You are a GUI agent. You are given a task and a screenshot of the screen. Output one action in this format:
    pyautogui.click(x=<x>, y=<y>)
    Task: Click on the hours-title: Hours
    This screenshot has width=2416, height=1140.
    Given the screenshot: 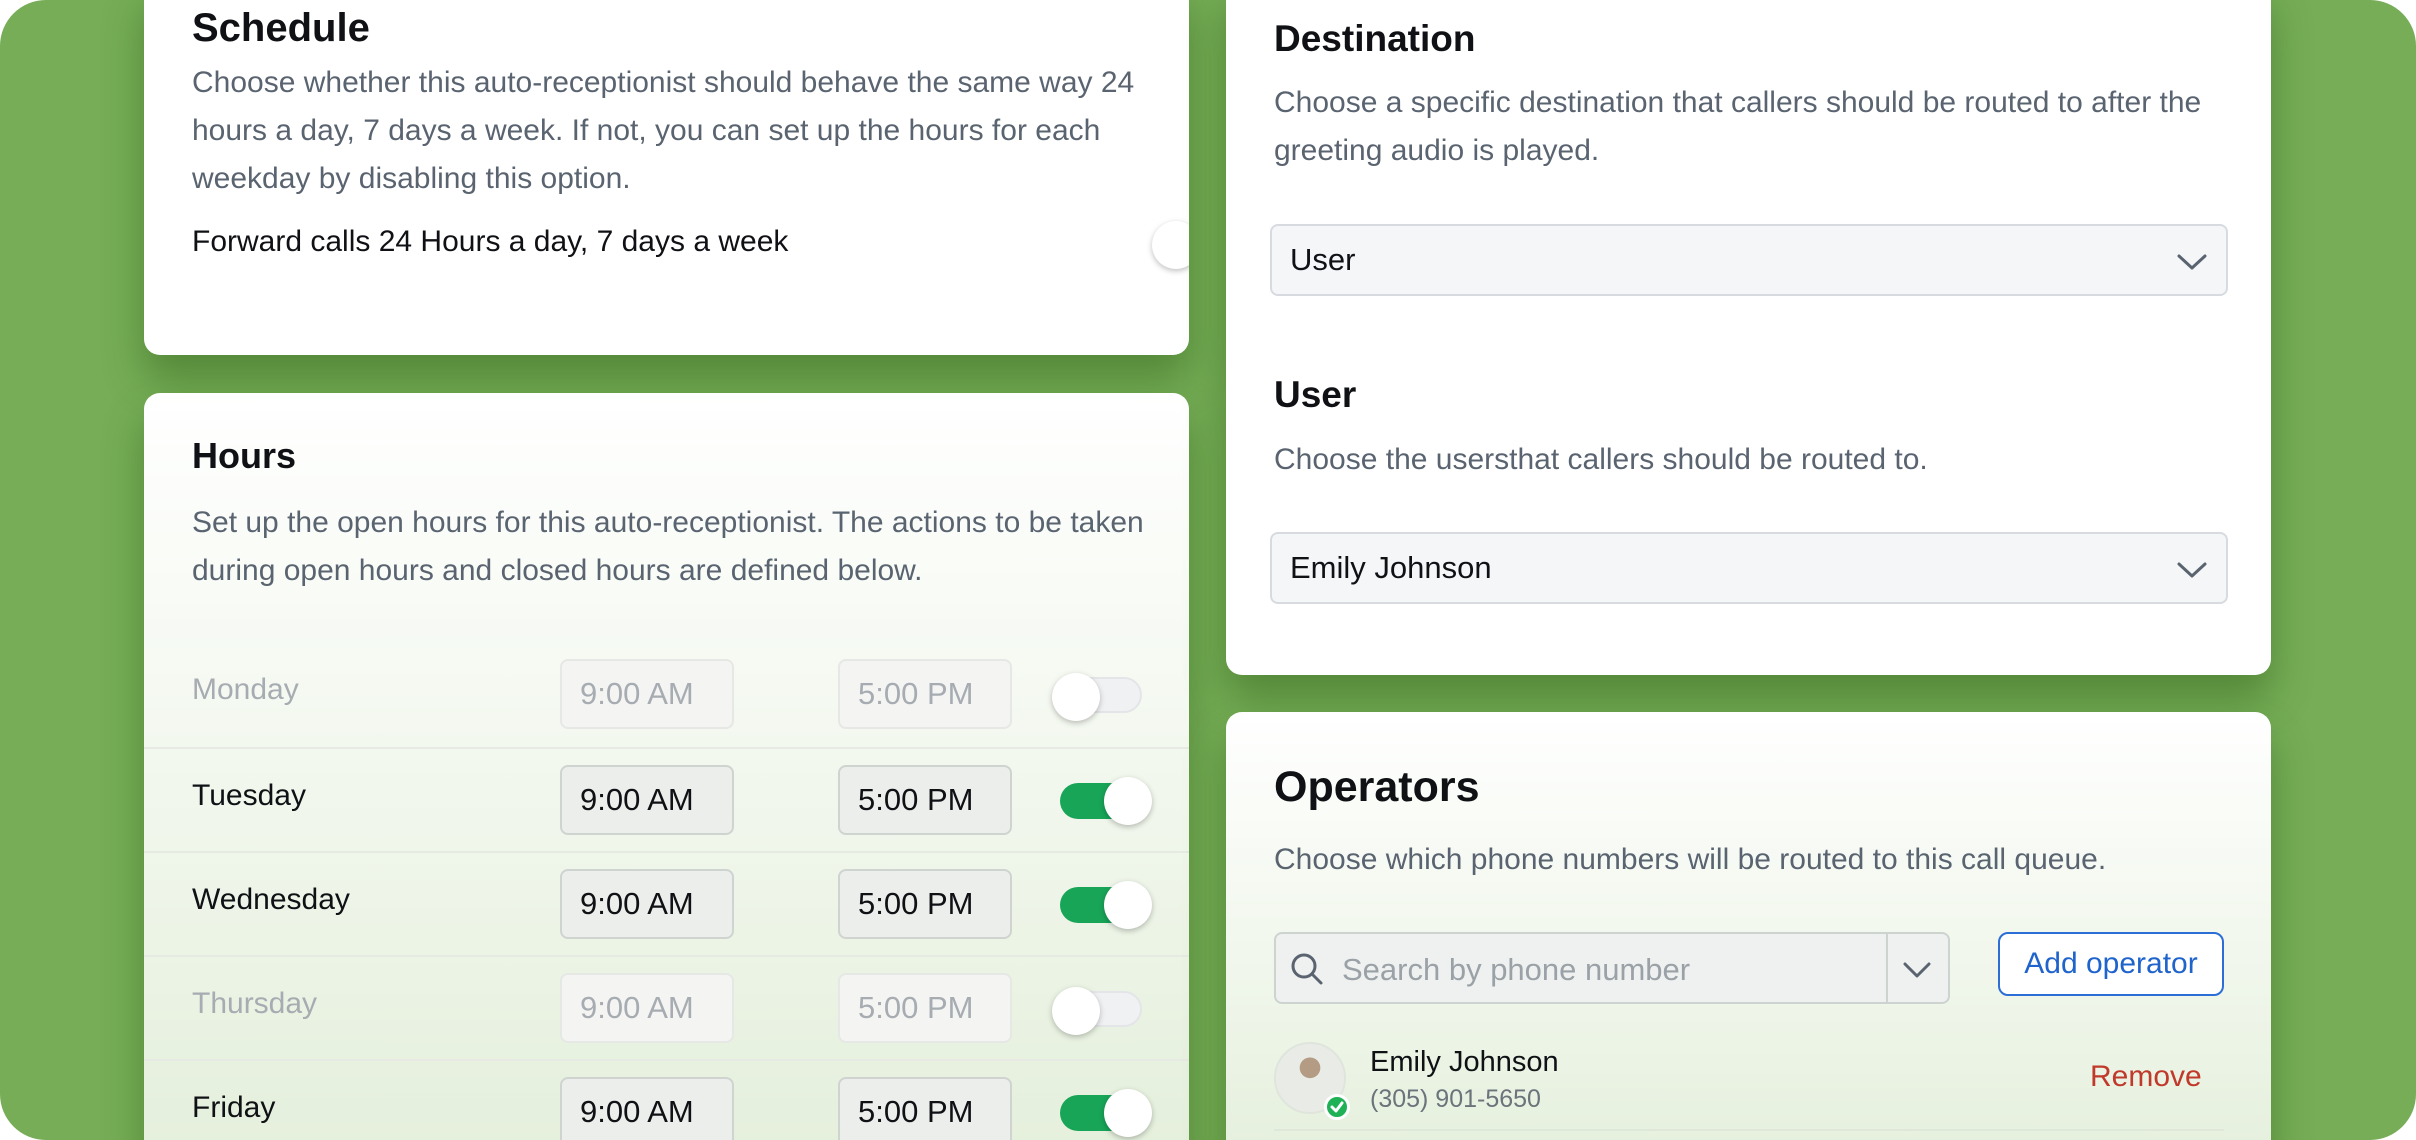 What is the action you would take?
    pyautogui.click(x=244, y=455)
    